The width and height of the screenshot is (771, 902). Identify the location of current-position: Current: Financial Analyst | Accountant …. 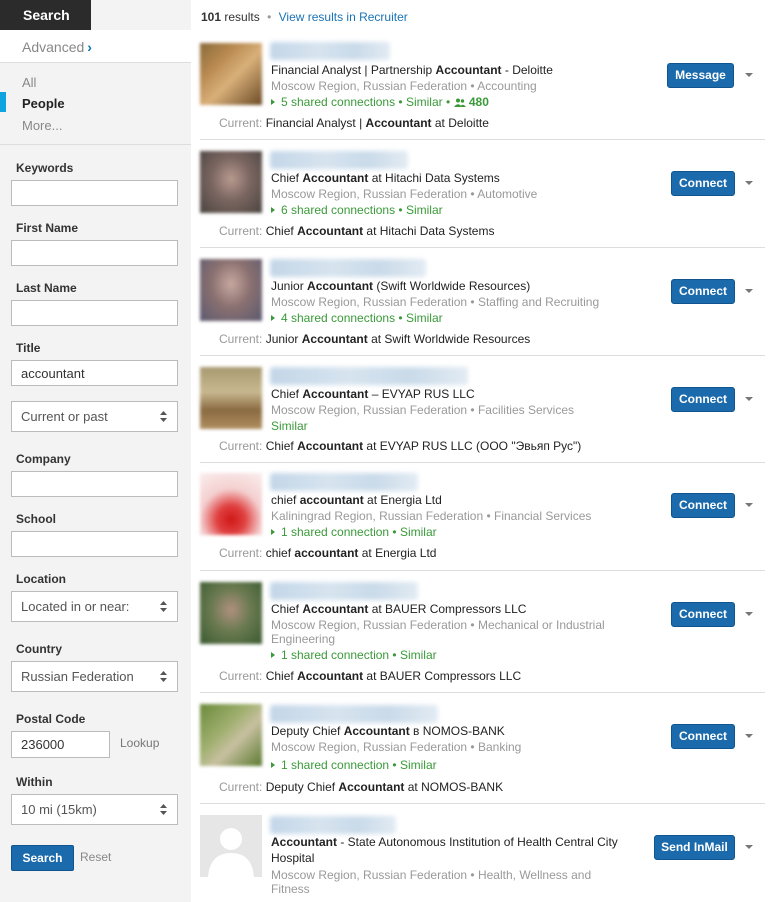
(354, 123).